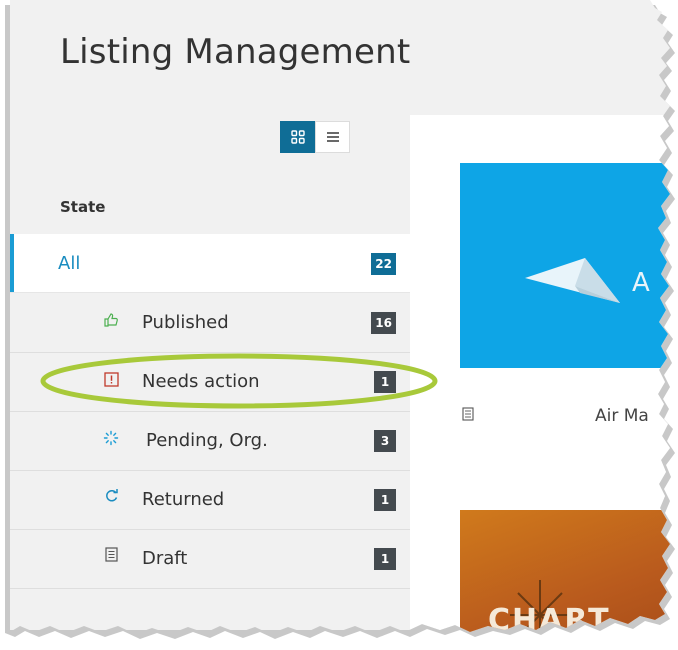  I want to click on count-badge: 16, so click(383, 323).